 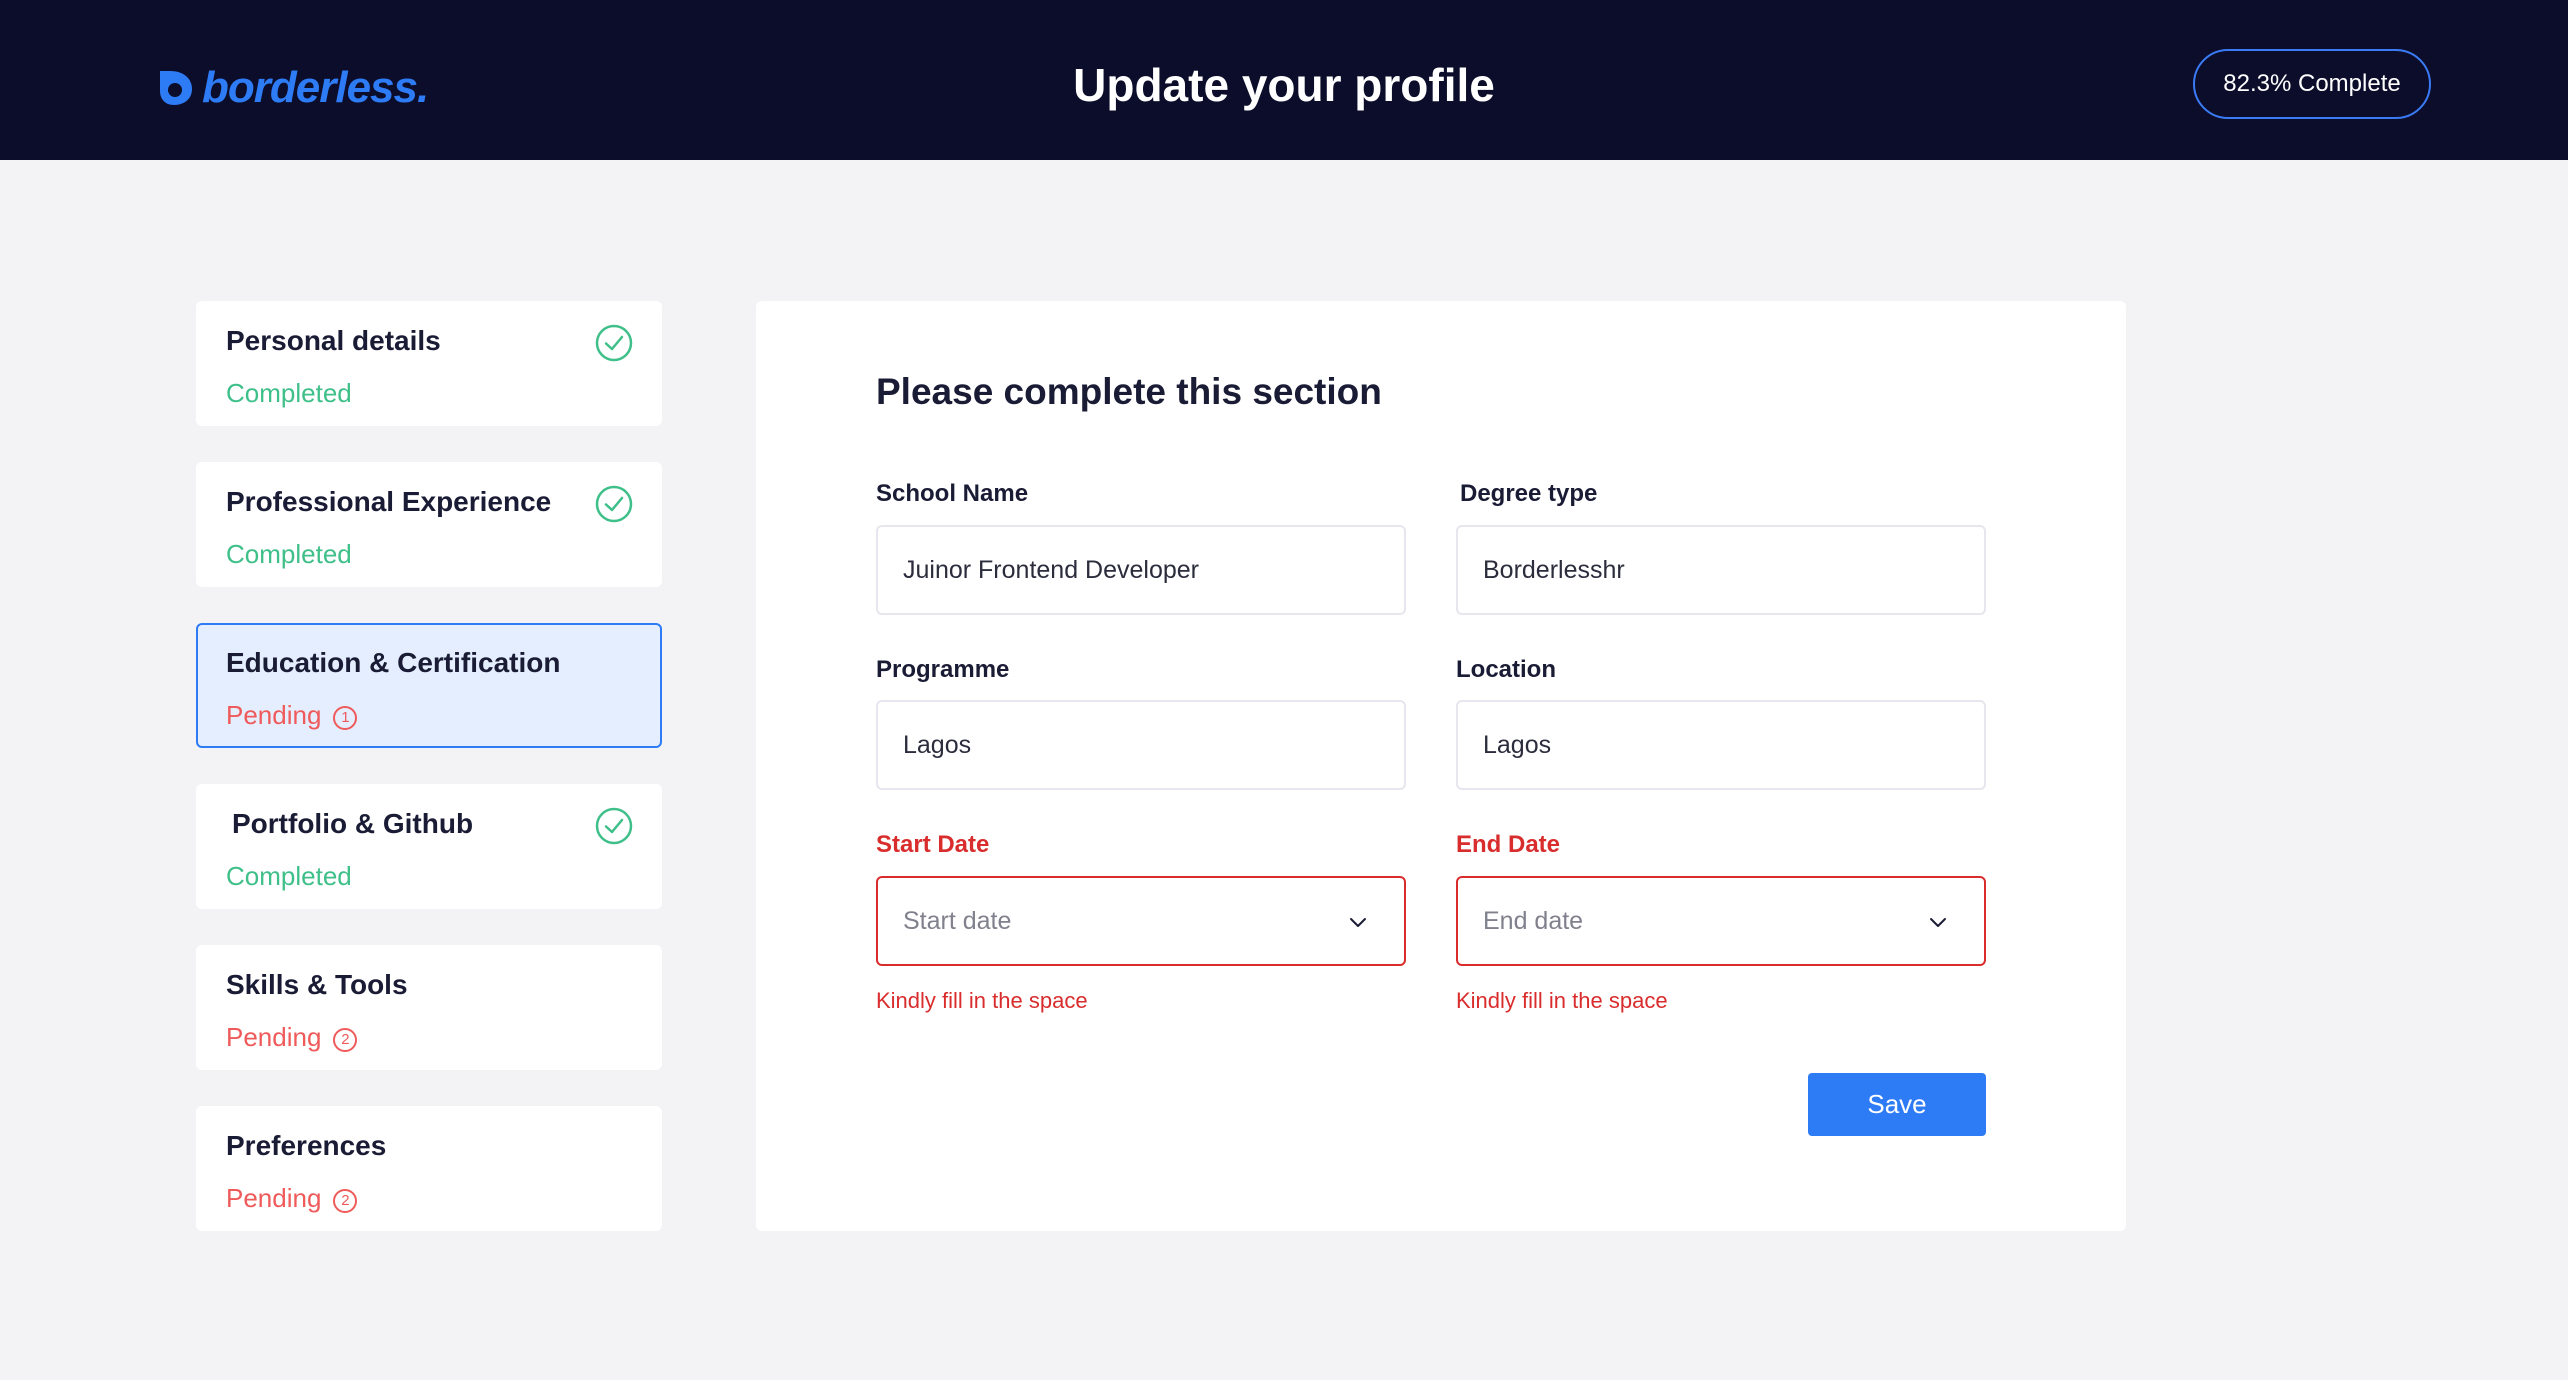 What do you see at coordinates (1562, 1000) in the screenshot?
I see `end-date-error: Kindly fill in the space` at bounding box center [1562, 1000].